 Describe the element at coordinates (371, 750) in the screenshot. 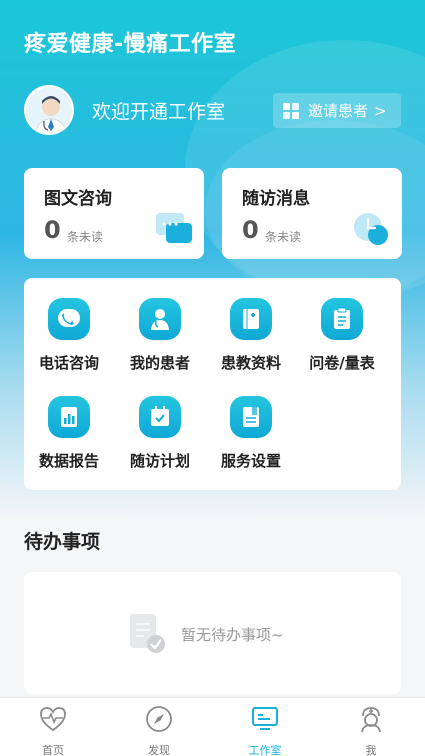

I see `tab-label: 我` at that location.